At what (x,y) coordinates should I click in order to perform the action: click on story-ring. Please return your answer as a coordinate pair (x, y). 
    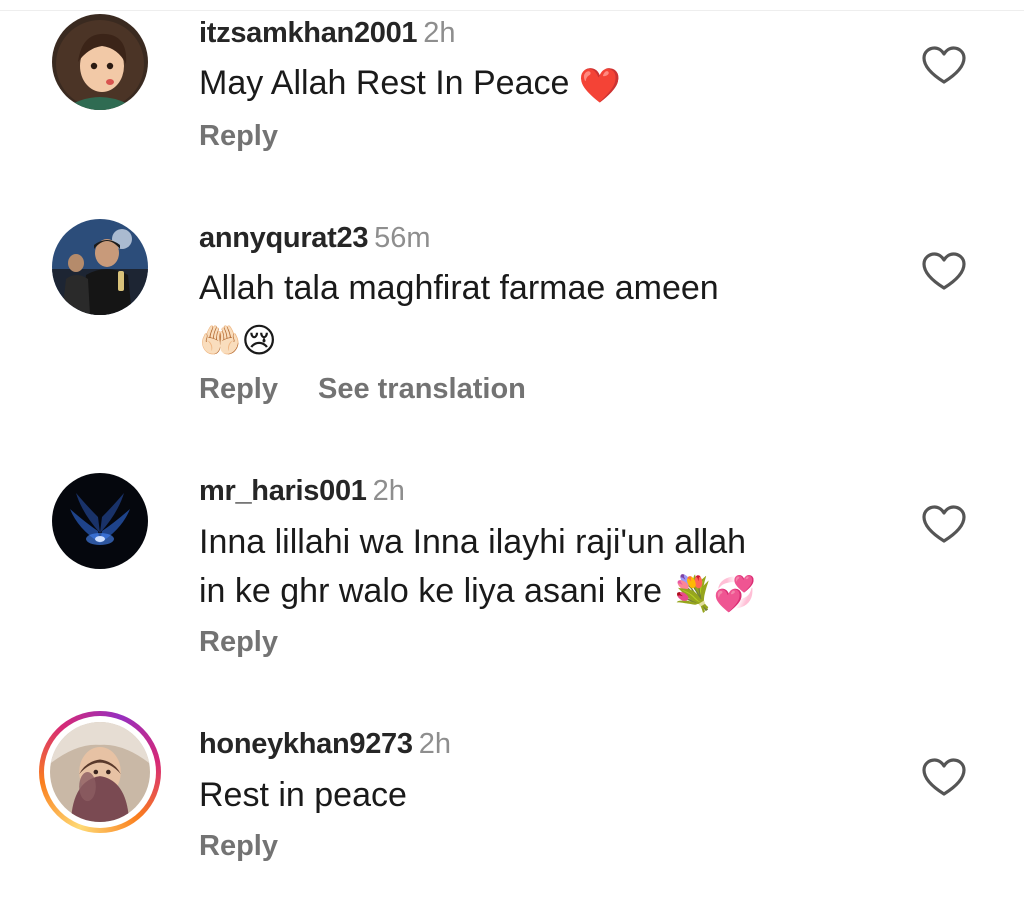
    Looking at the image, I should click on (100, 772).